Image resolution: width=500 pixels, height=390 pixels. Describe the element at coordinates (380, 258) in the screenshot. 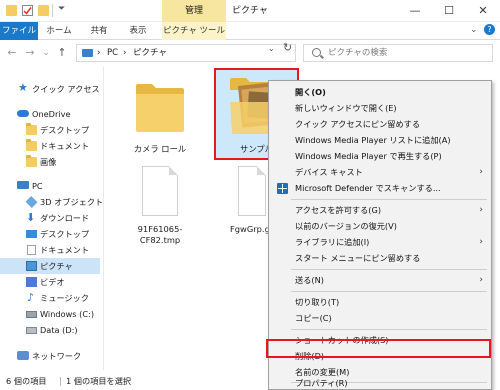

I see `menu-item-pin-start: スタート メニューにピン留めする` at that location.